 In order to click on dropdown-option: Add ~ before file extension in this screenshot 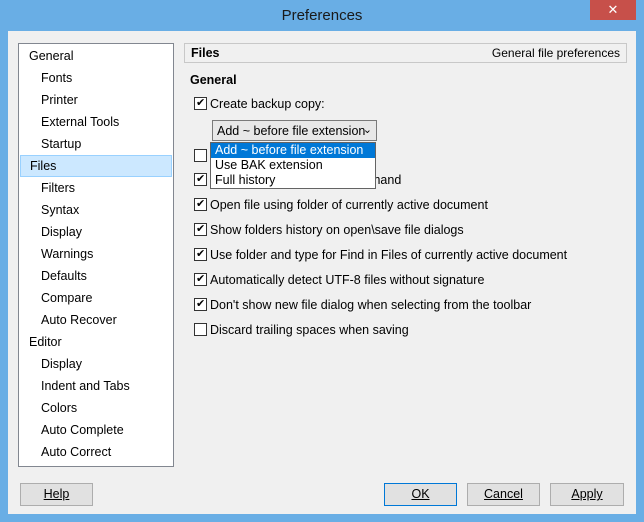, I will do `click(293, 150)`.